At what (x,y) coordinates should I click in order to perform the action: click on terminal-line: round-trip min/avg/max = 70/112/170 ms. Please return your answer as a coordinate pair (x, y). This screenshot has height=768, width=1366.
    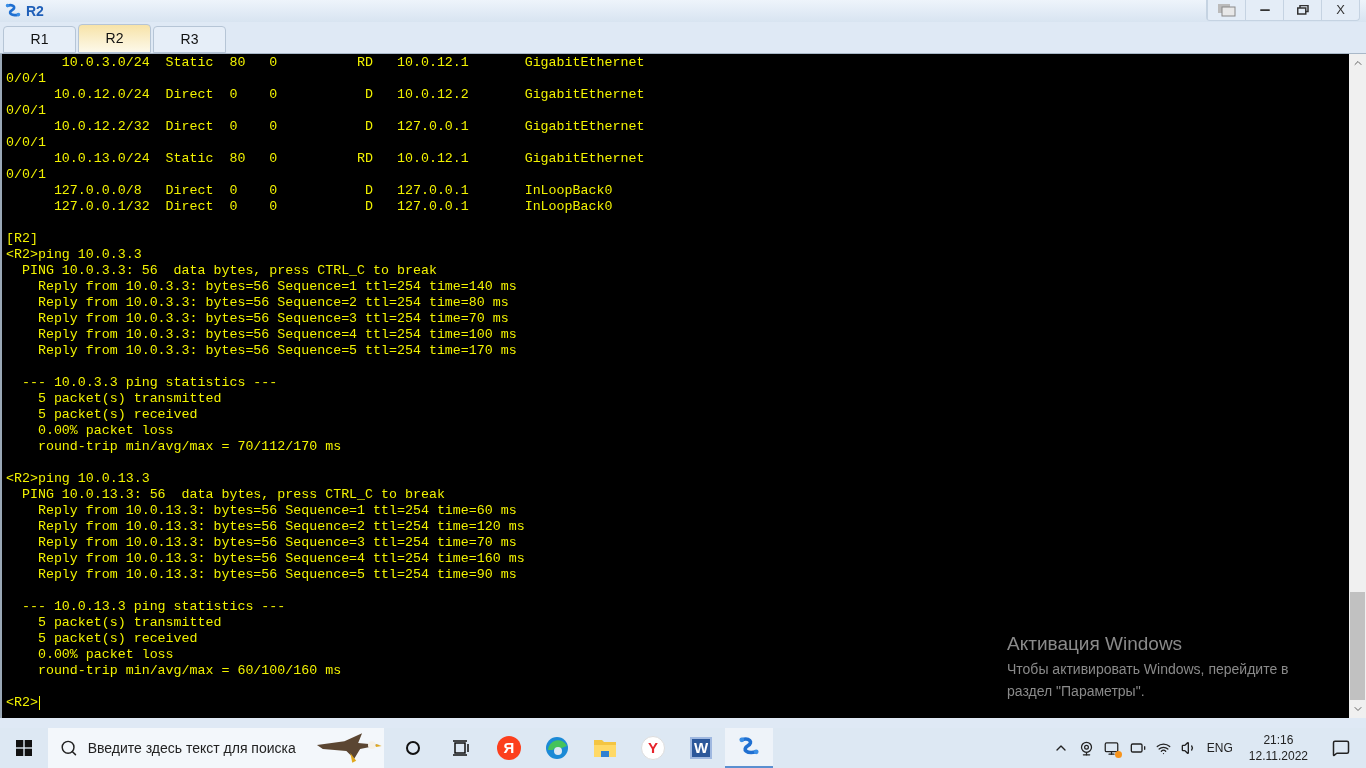
    Looking at the image, I should click on (189, 447).